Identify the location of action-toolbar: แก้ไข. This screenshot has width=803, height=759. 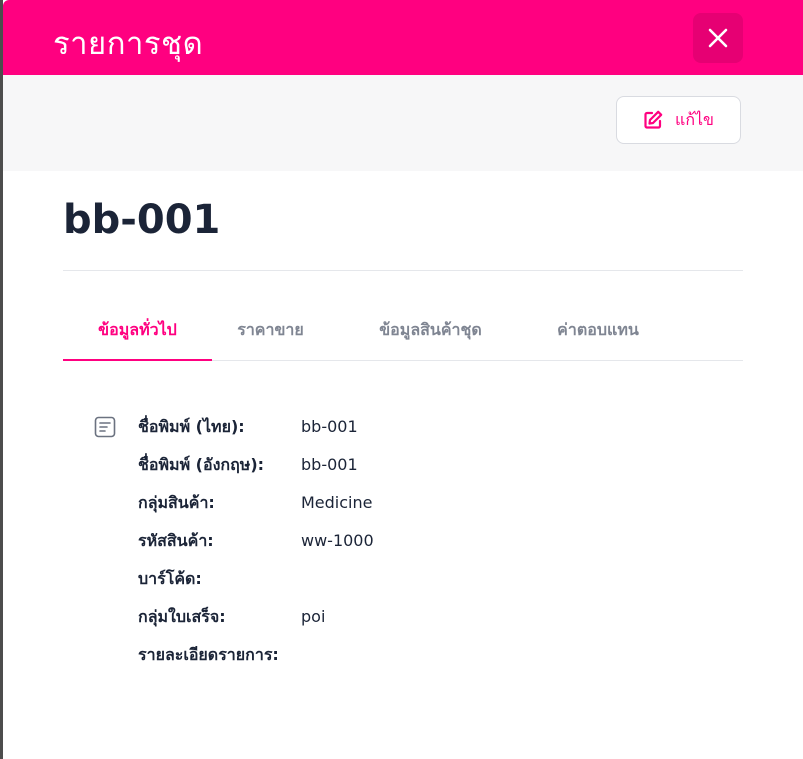
(403, 123).